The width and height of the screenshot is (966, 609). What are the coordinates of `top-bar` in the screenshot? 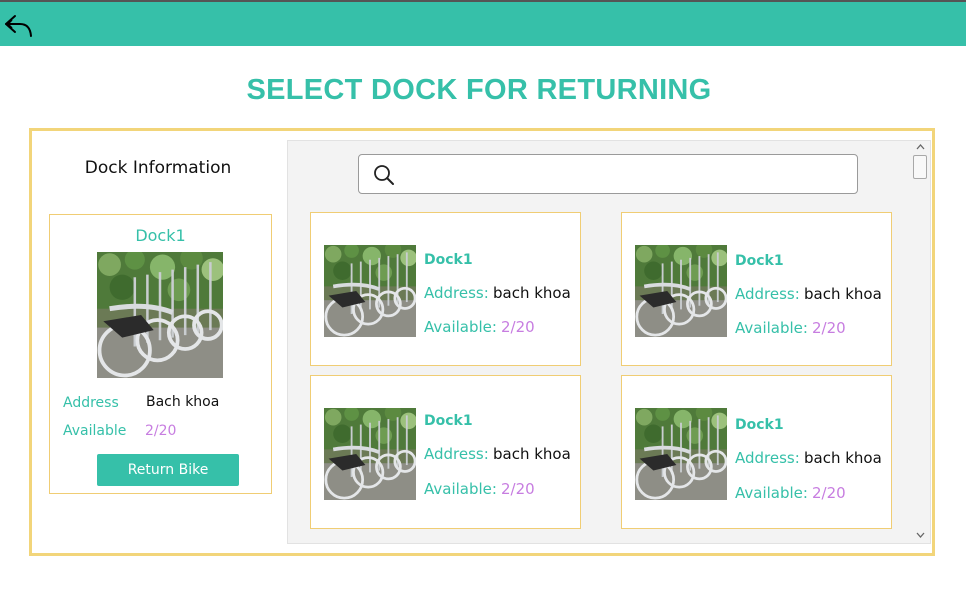 It's located at (483, 23).